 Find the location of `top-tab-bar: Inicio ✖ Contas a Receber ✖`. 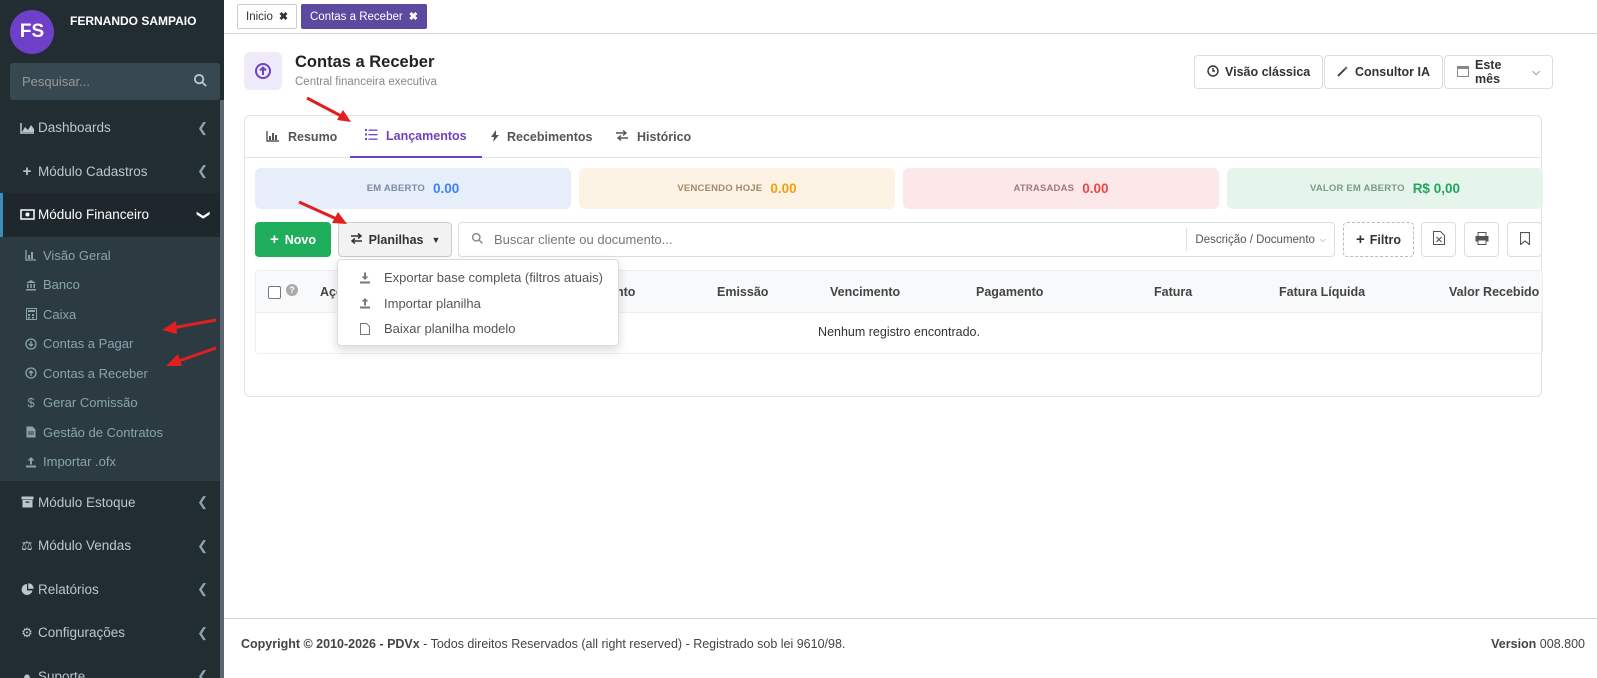

top-tab-bar: Inicio ✖ Contas a Receber ✖ is located at coordinates (910, 17).